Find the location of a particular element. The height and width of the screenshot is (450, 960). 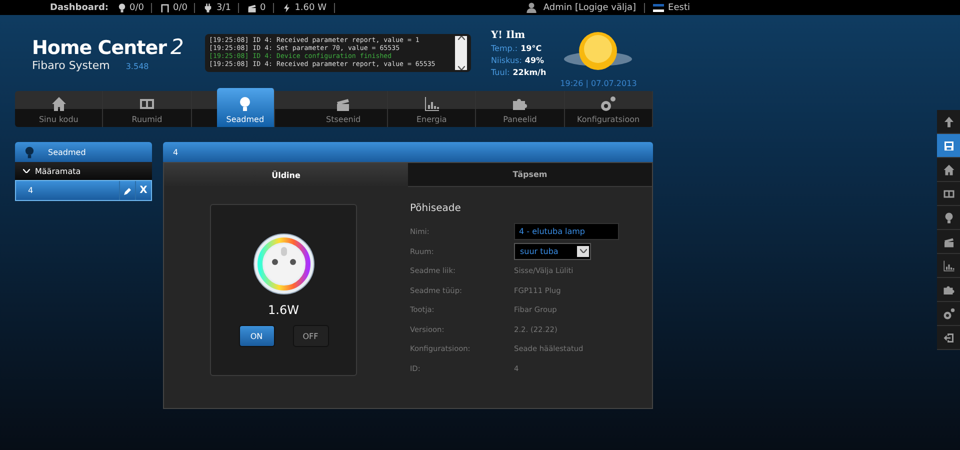

name-field: 4 - elutuba lamp is located at coordinates (566, 231).